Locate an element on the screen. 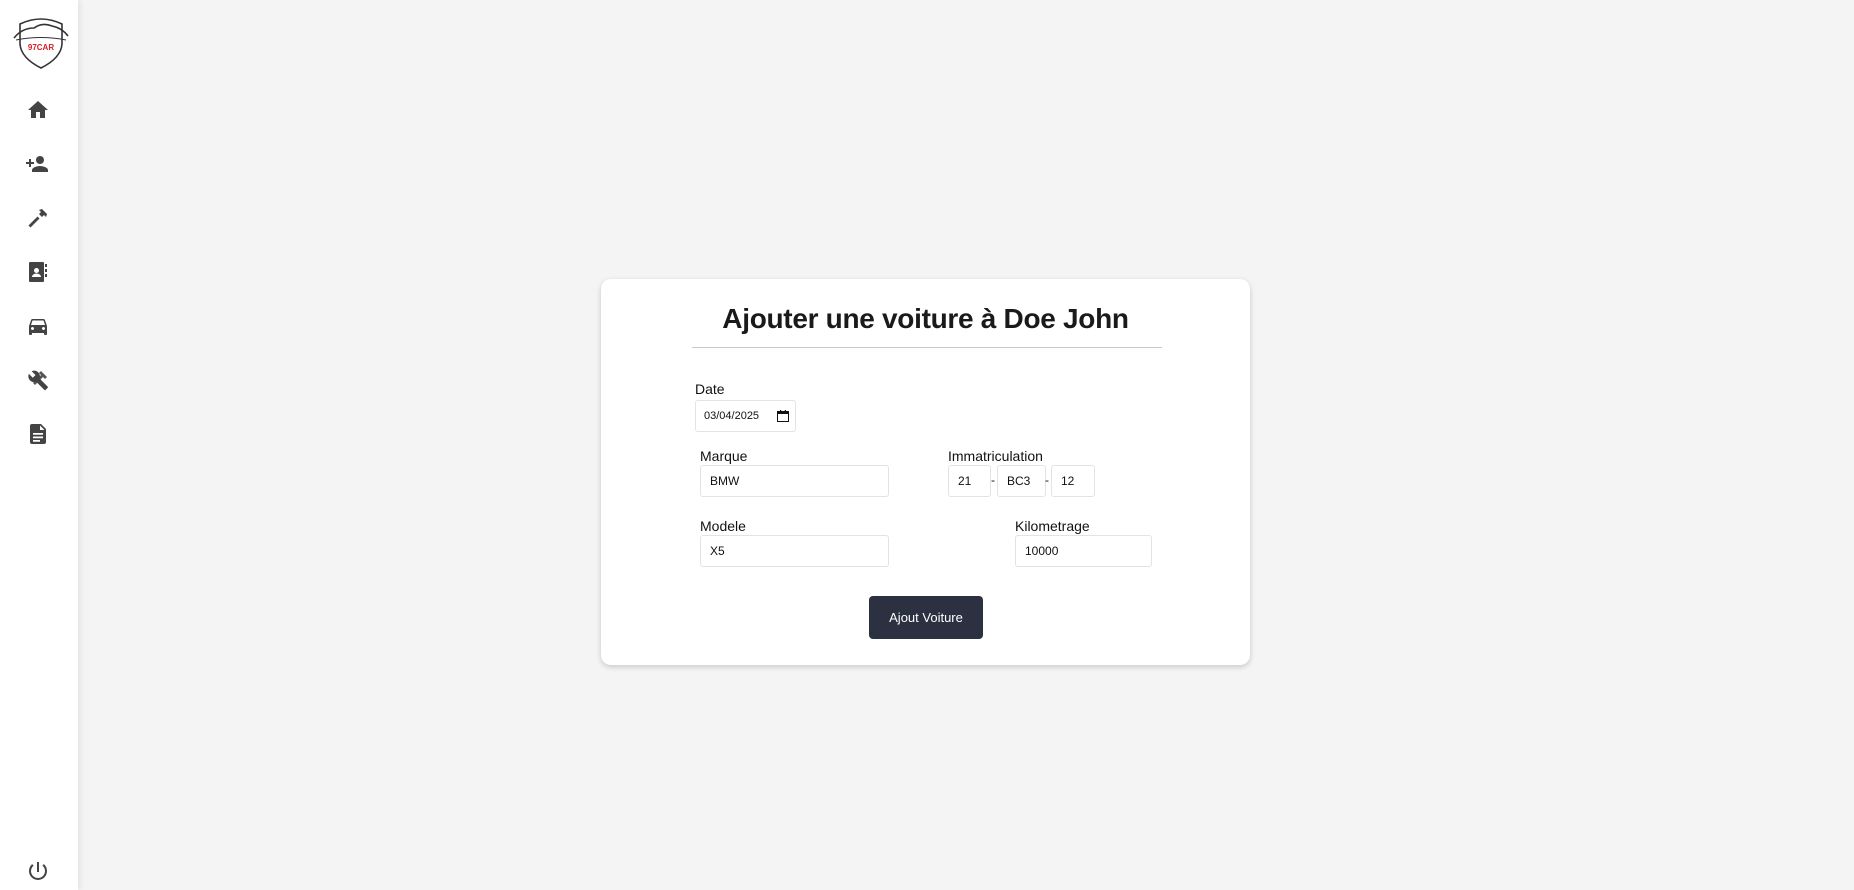 The width and height of the screenshot is (1854, 890). logo-text: 97CAR is located at coordinates (41, 47).